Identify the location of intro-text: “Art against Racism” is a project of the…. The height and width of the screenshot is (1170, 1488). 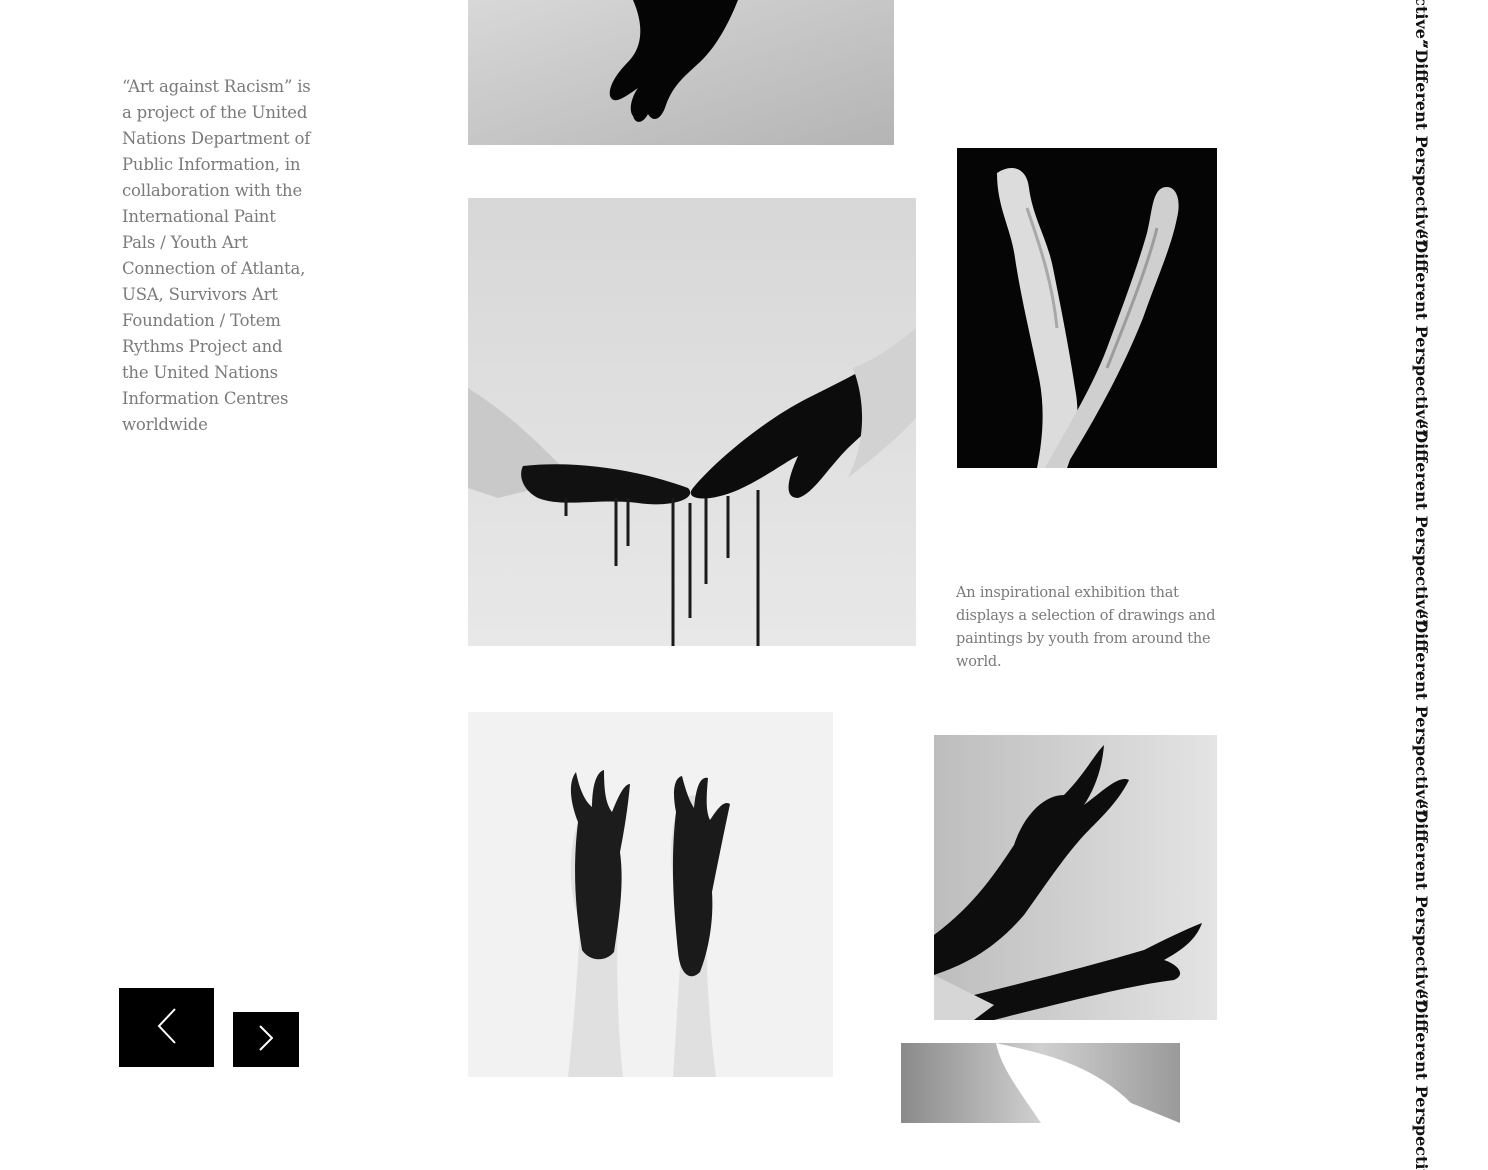
(216, 255).